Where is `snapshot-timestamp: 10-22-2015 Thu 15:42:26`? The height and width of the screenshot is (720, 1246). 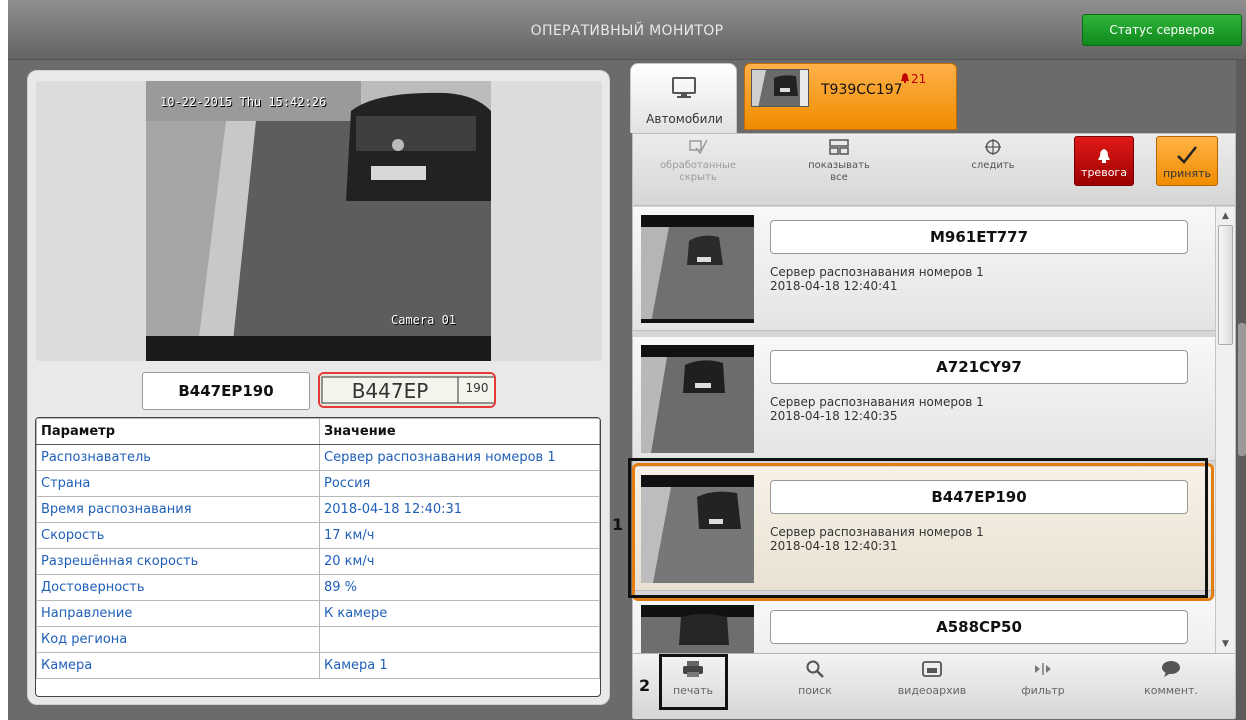
snapshot-timestamp: 10-22-2015 Thu 15:42:26 is located at coordinates (243, 102).